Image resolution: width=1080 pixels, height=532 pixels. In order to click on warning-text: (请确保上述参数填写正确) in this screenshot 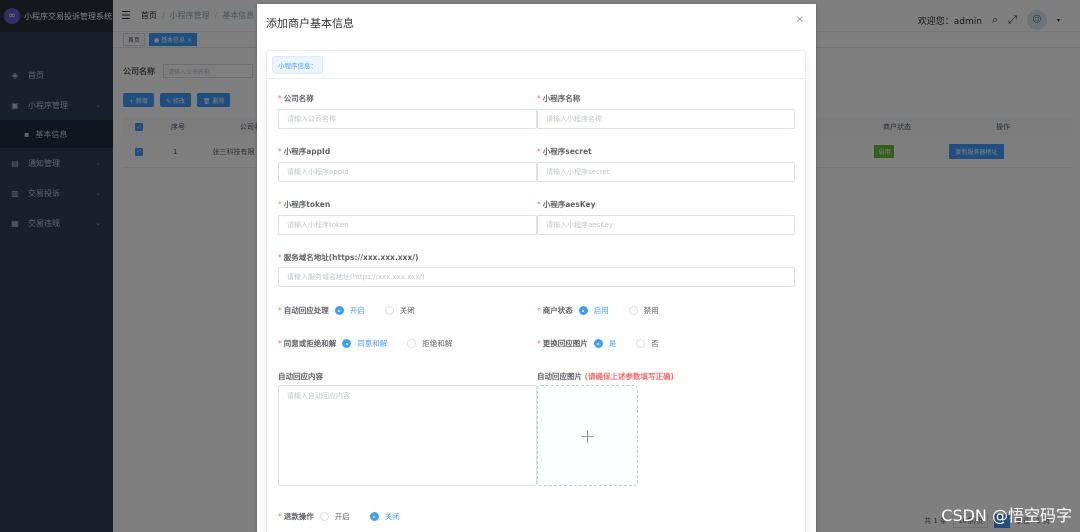, I will do `click(629, 376)`.